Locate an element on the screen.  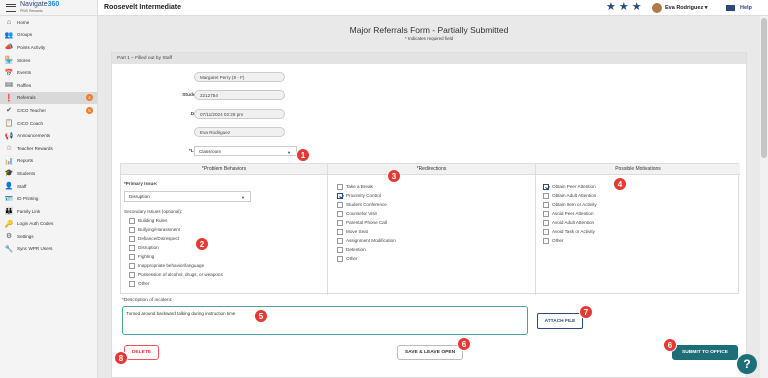
sidebar-item-staff: 👤 Staff is located at coordinates (48, 186).